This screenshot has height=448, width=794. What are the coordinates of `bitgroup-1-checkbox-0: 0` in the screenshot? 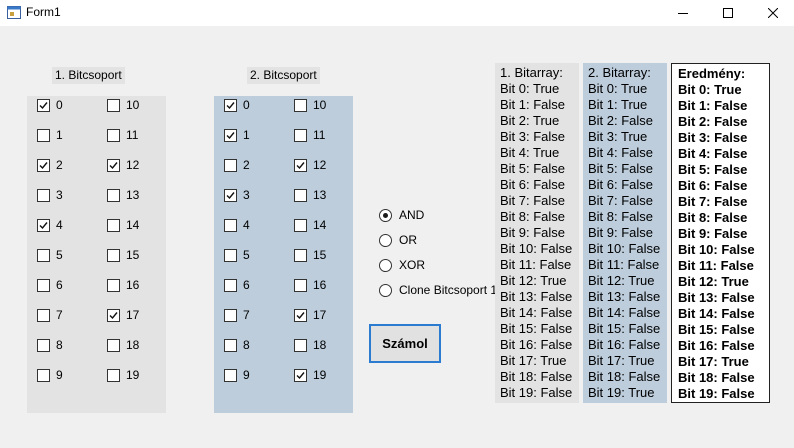 It's located at (50, 105).